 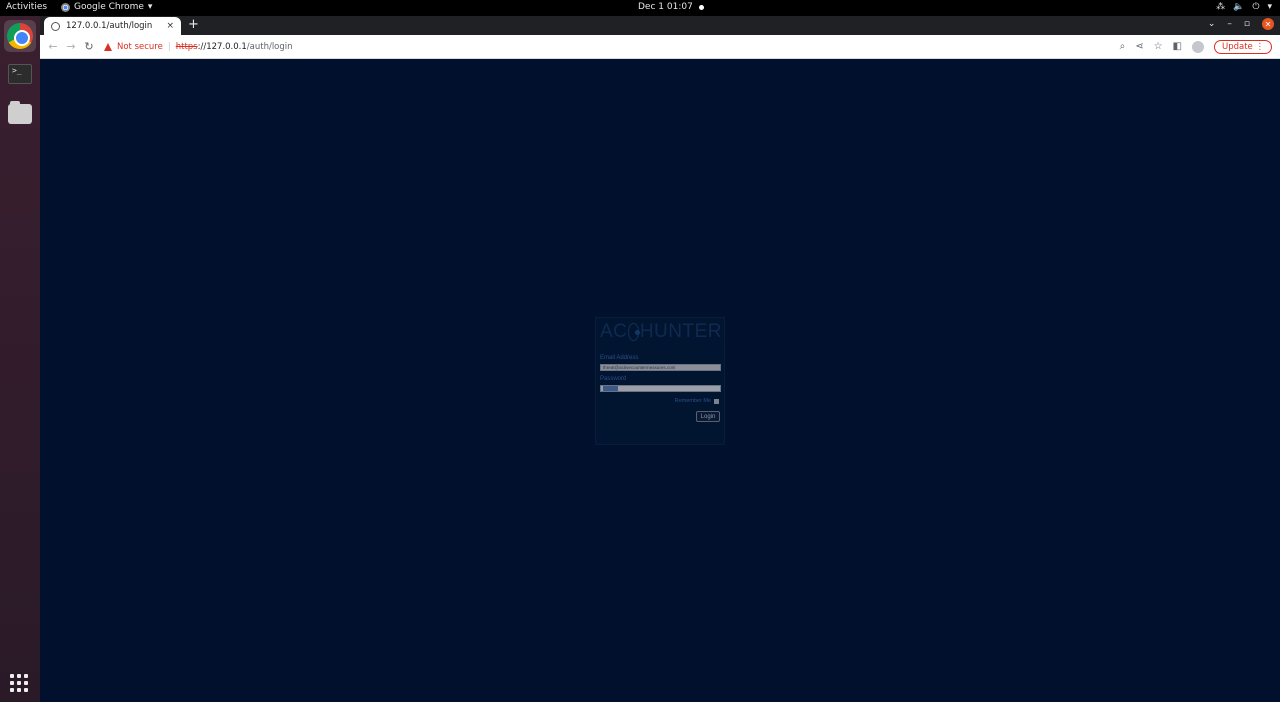 What do you see at coordinates (193, 24) in the screenshot?
I see `new-tab-button: +` at bounding box center [193, 24].